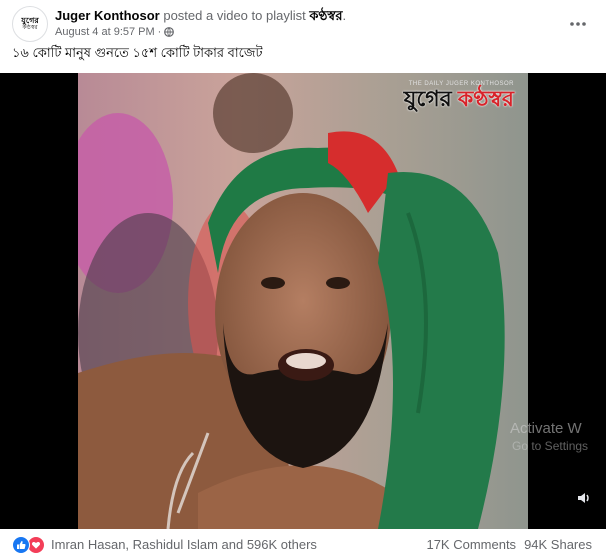 This screenshot has height=559, width=606. What do you see at coordinates (107, 15) in the screenshot?
I see `author-link: Juger Konthosor` at bounding box center [107, 15].